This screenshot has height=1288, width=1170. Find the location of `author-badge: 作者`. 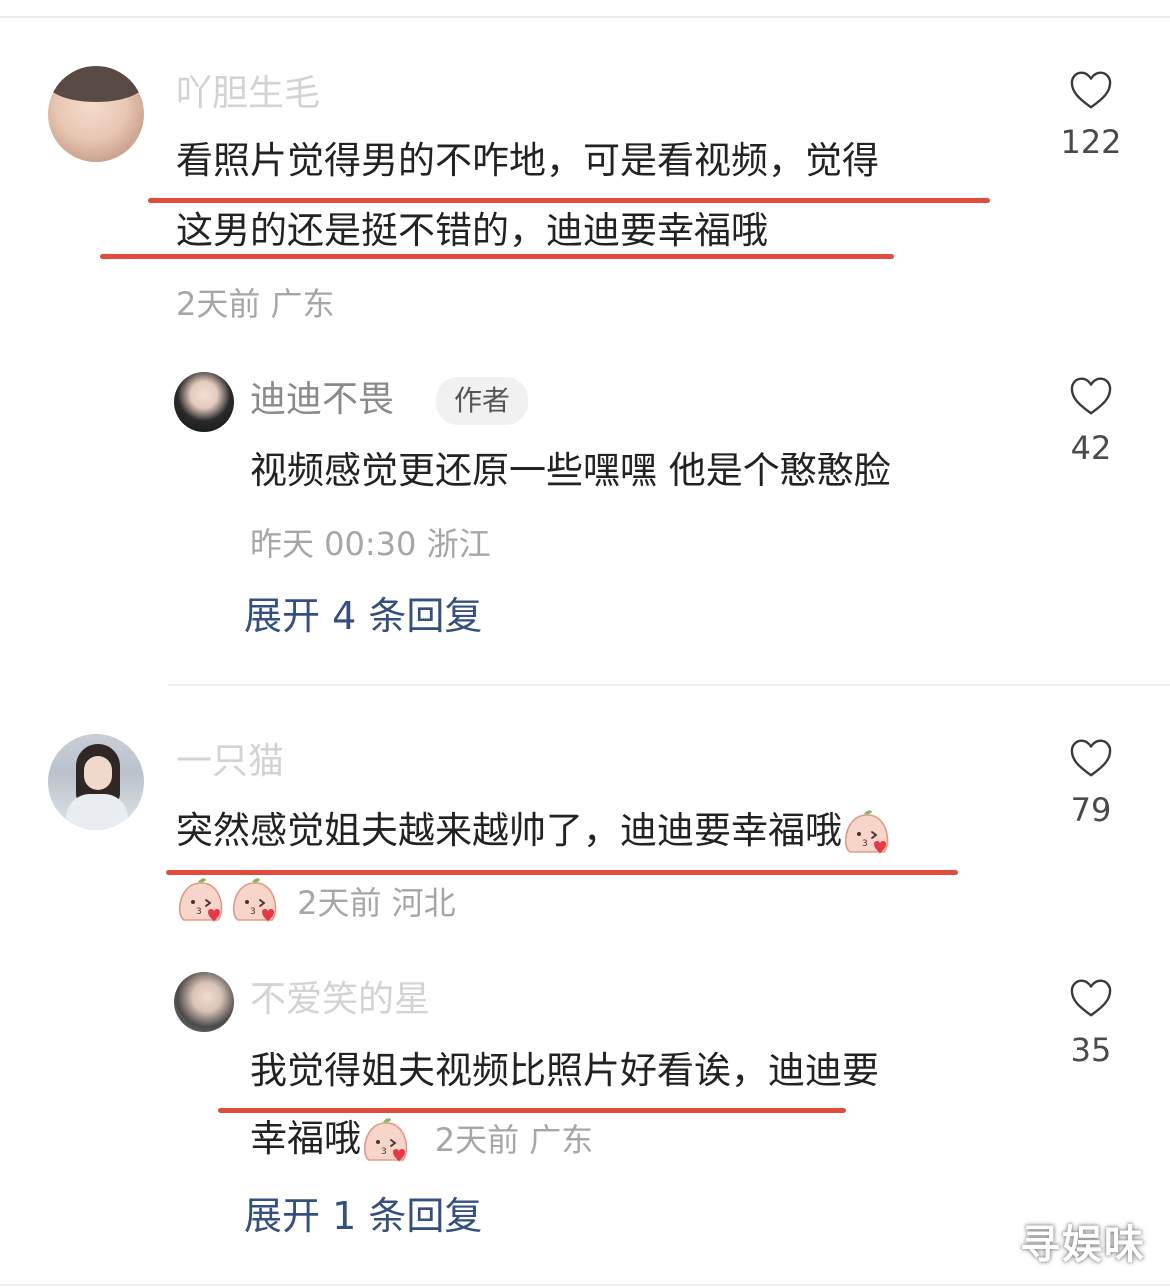

author-badge: 作者 is located at coordinates (482, 401).